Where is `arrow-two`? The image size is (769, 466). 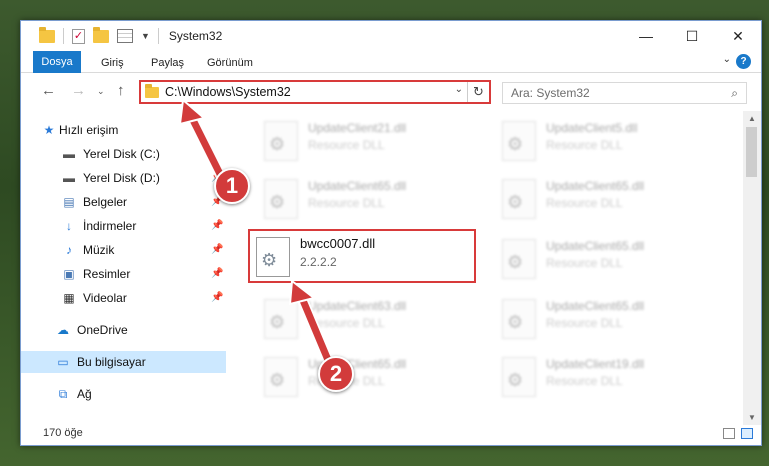 arrow-two is located at coordinates (315, 329).